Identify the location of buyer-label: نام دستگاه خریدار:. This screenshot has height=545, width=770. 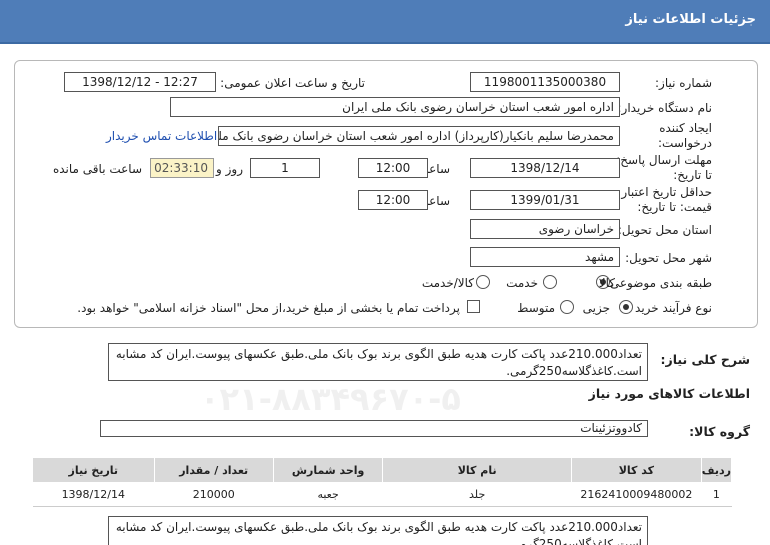
(665, 108).